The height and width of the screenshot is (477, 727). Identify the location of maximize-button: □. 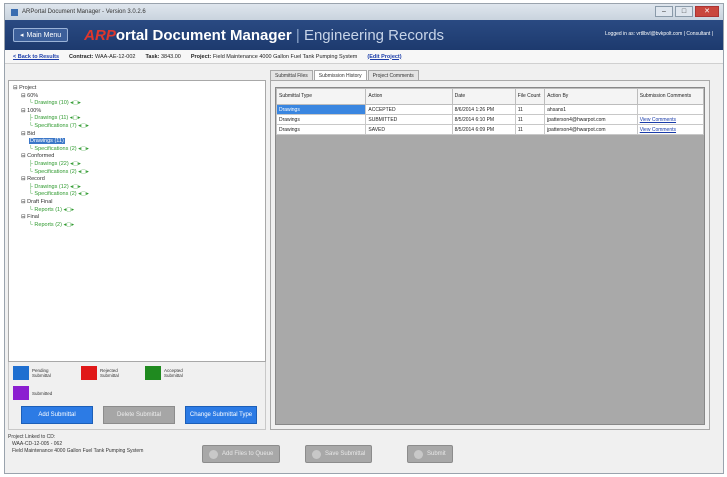
(684, 11).